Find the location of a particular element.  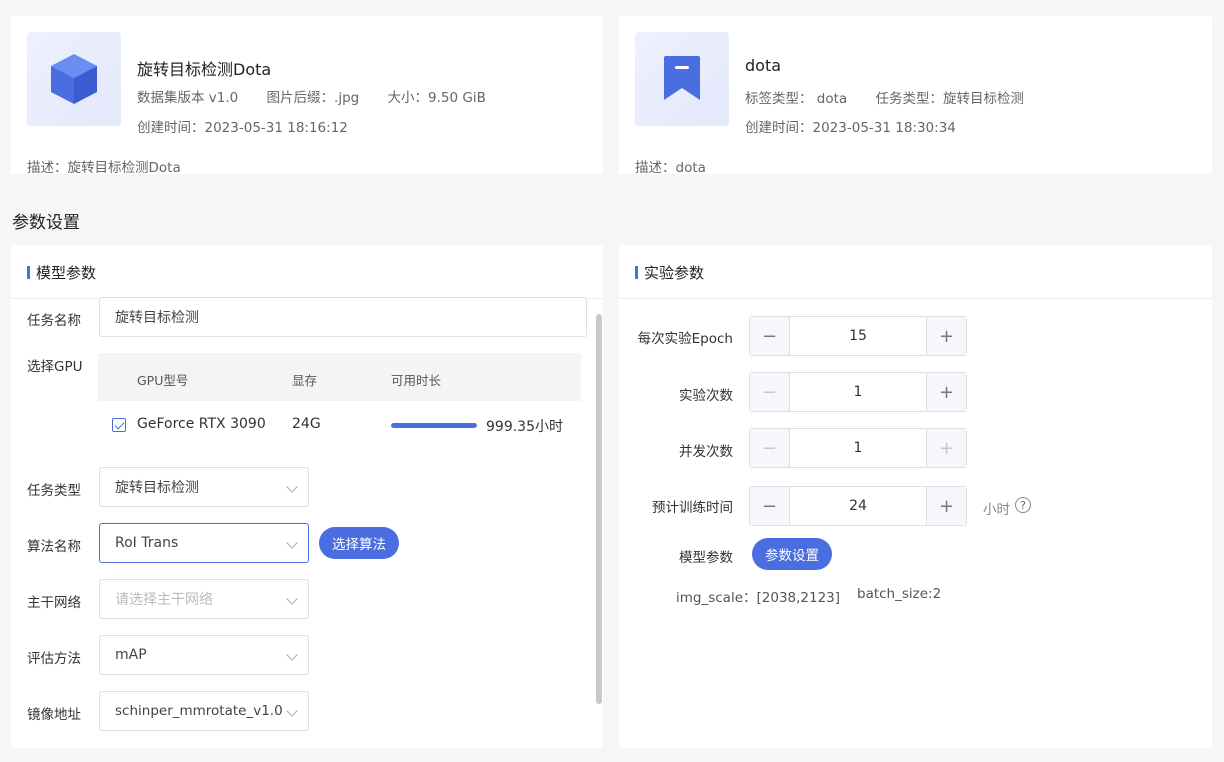

eval-value: mAP is located at coordinates (131, 655).